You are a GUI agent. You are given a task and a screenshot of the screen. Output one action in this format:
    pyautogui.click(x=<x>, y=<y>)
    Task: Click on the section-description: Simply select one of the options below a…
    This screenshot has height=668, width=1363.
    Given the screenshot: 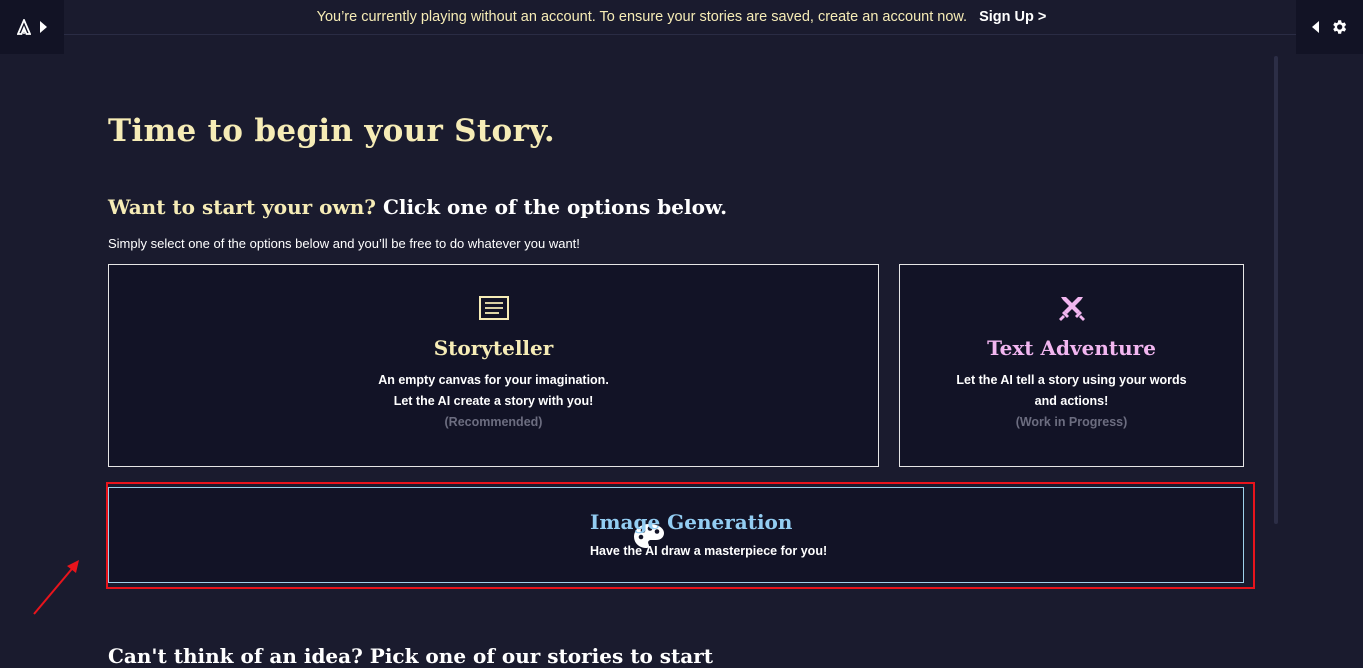 What is the action you would take?
    pyautogui.click(x=344, y=243)
    